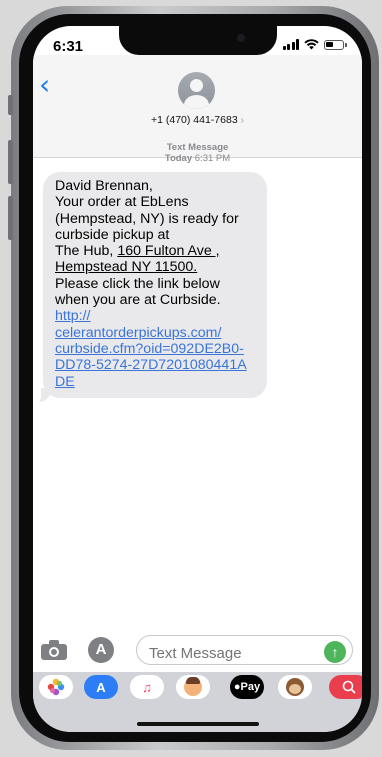  I want to click on globe-search-glyph, so click(349, 687).